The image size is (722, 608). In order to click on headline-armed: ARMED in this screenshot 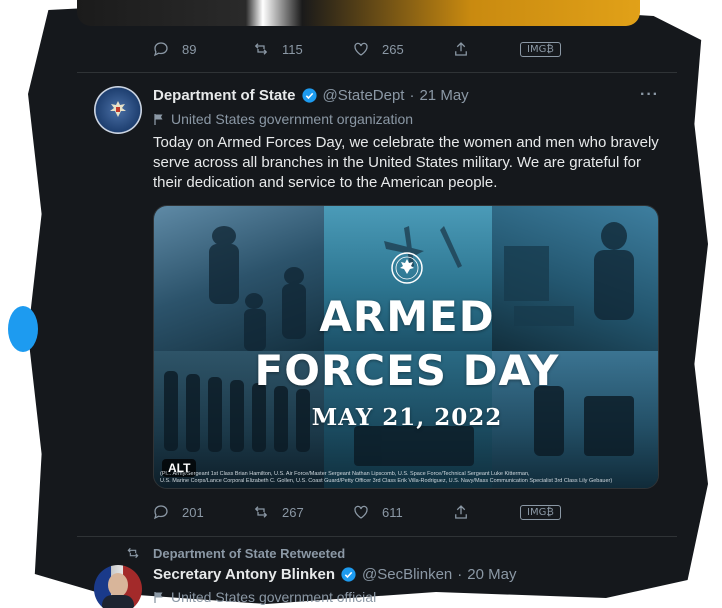, I will do `click(407, 316)`.